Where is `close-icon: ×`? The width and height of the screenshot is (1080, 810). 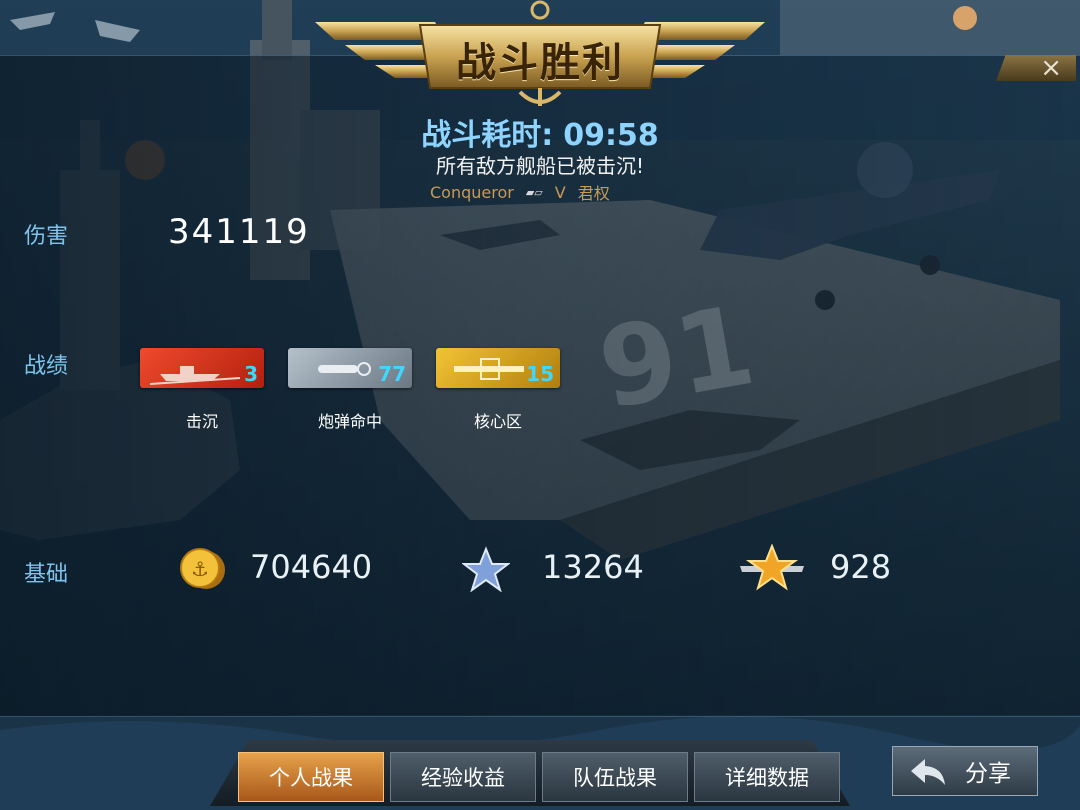 close-icon: × is located at coordinates (1051, 68).